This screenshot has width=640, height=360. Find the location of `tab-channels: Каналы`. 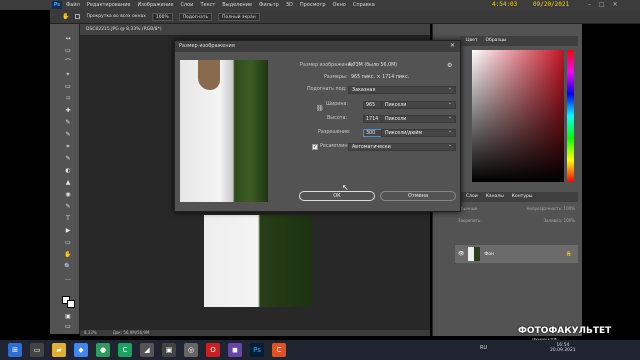

tab-channels: Каналы is located at coordinates (495, 197).